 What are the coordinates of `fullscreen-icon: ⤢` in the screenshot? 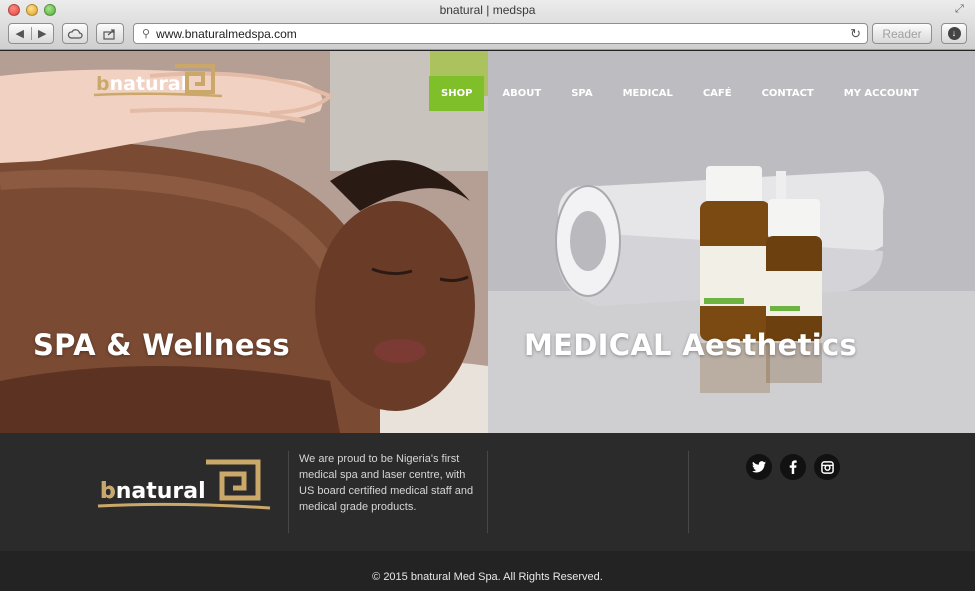 It's located at (961, 9).